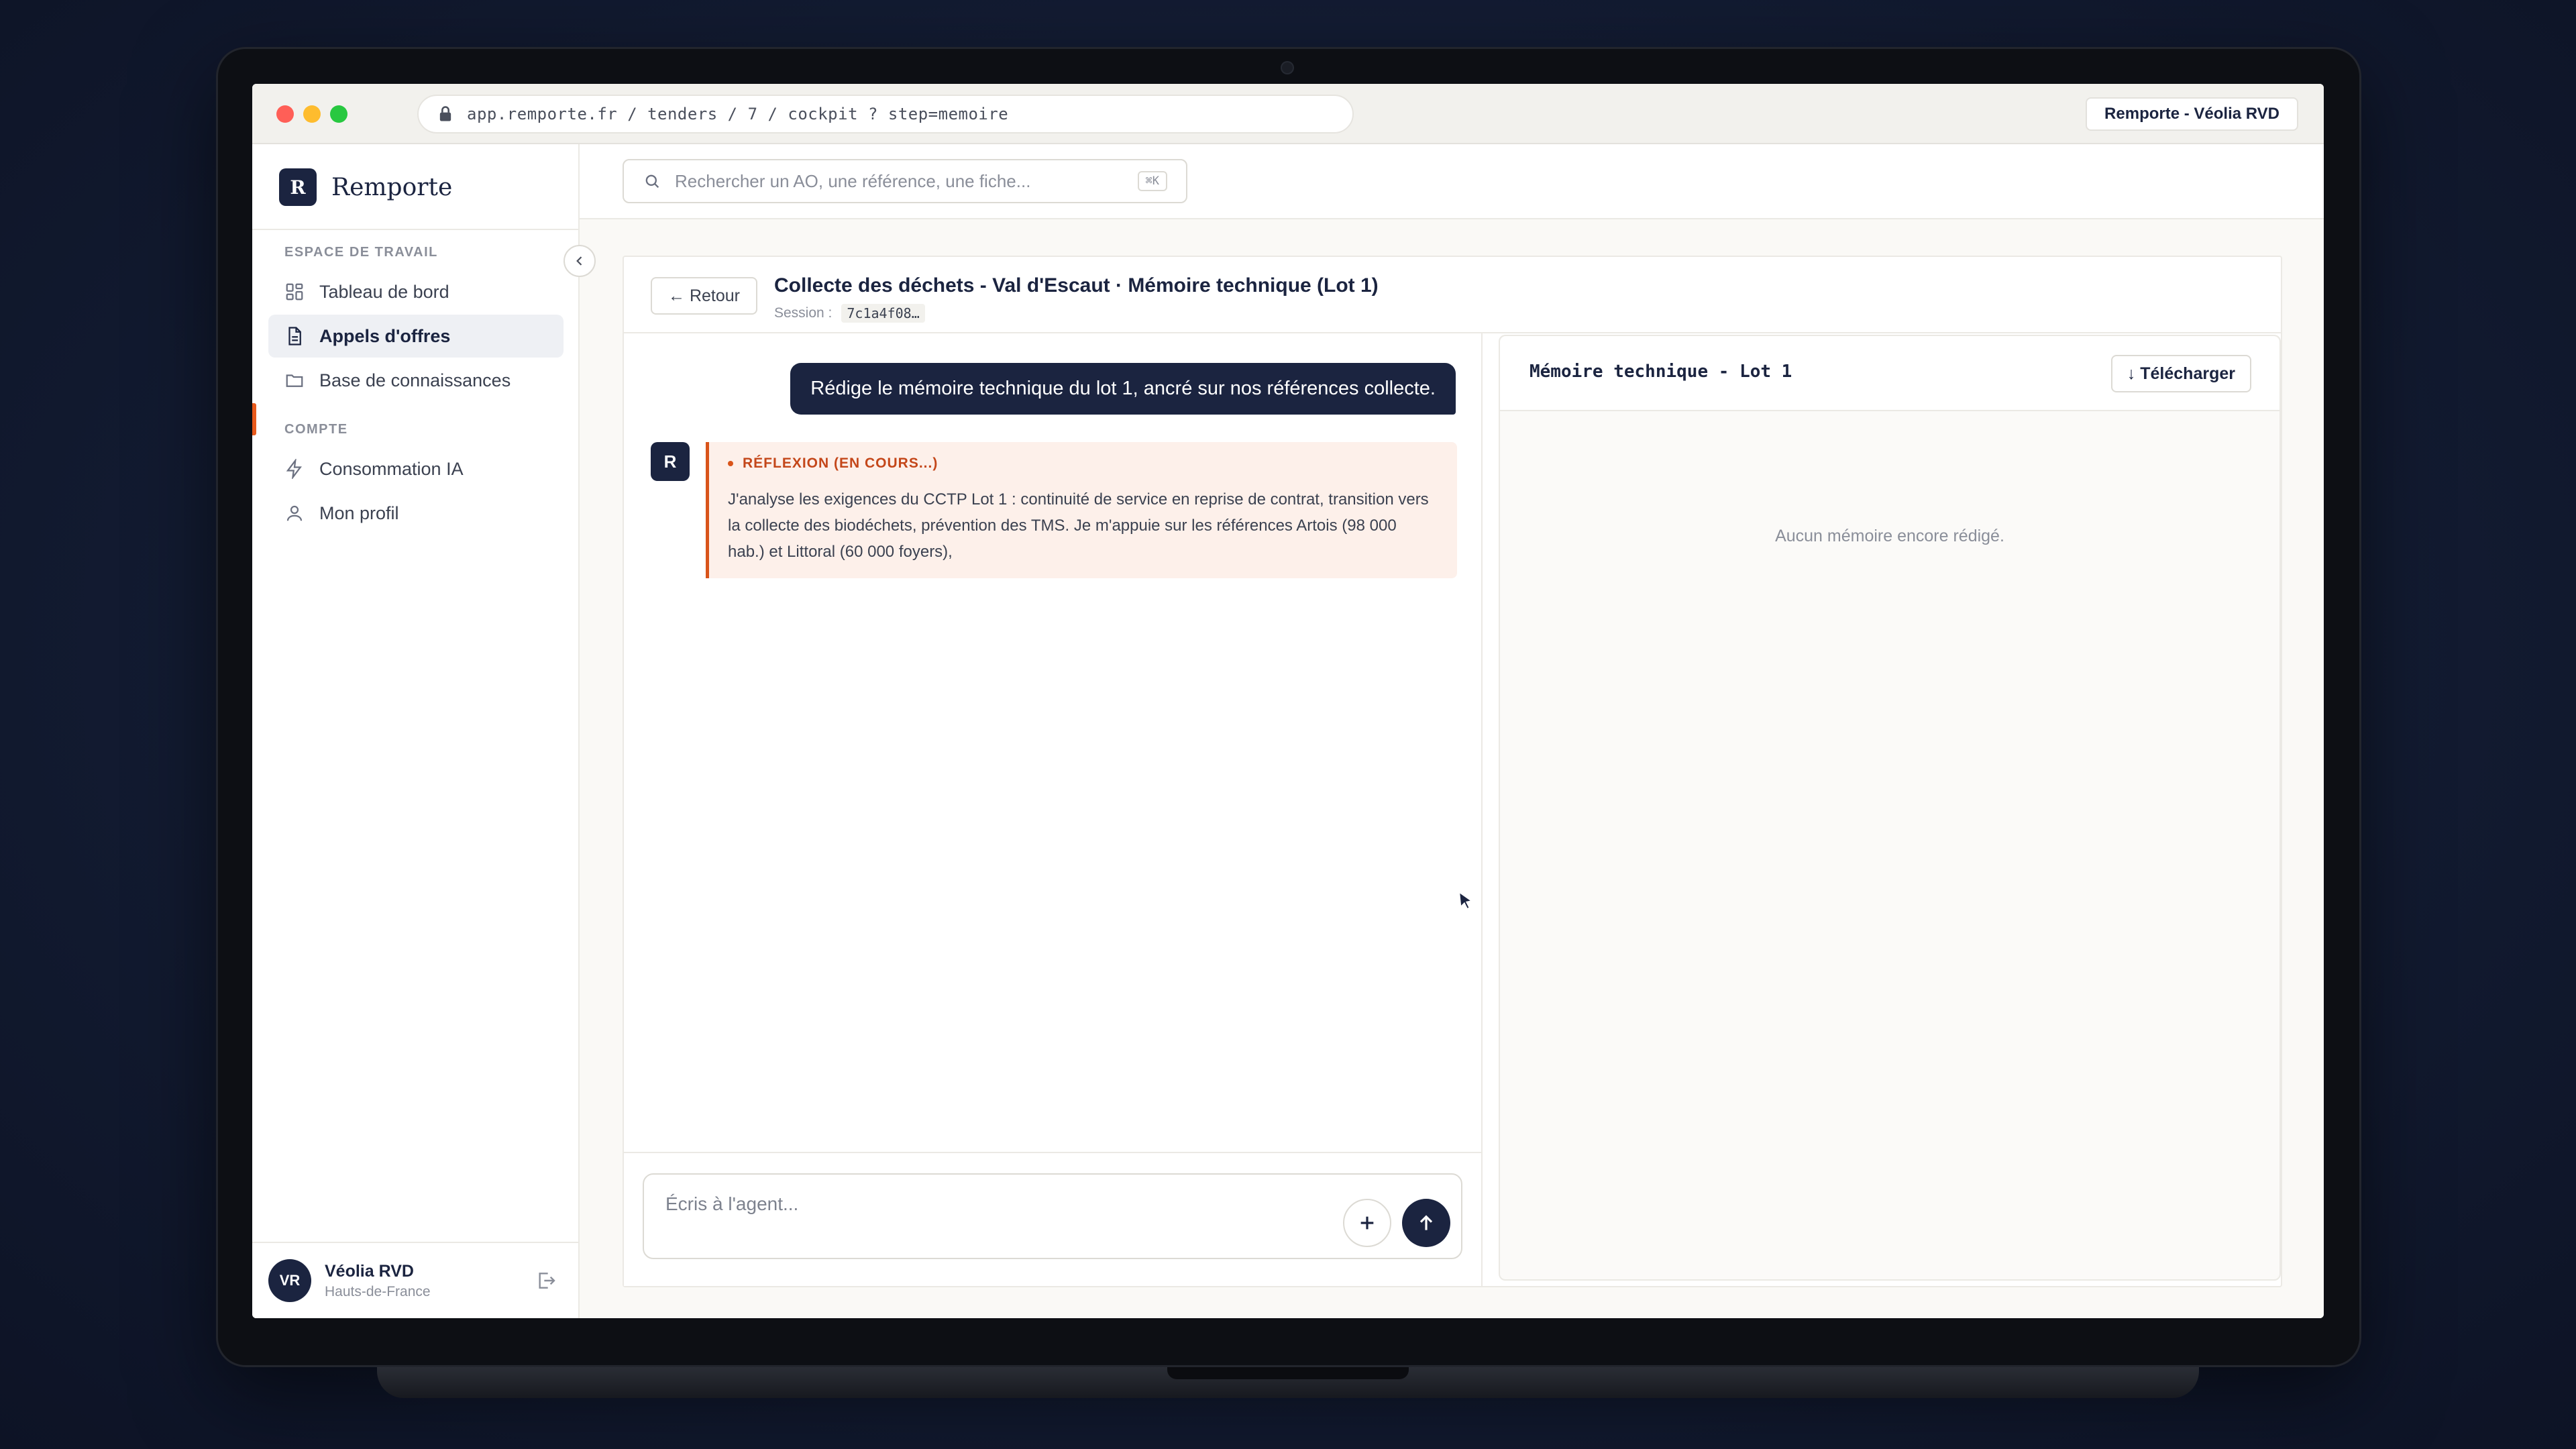 Image resolution: width=2576 pixels, height=1449 pixels. Describe the element at coordinates (289, 1280) in the screenshot. I see `avatar: VR` at that location.